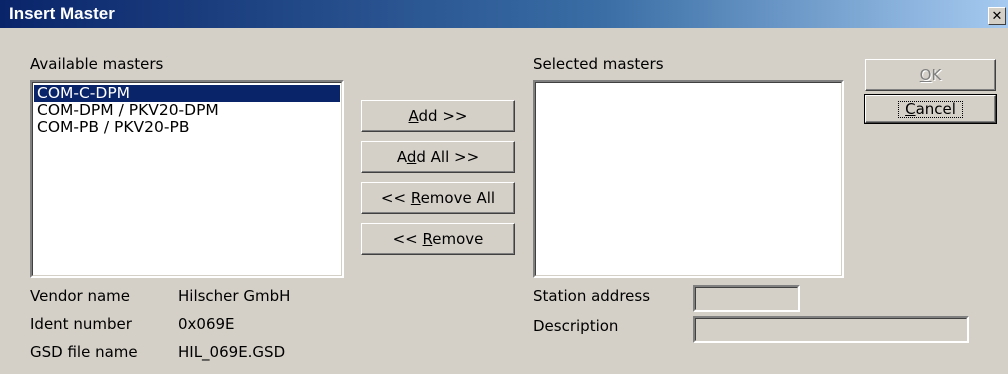 The height and width of the screenshot is (374, 1008). I want to click on gsd-file-name-label: GSD file name, so click(84, 352).